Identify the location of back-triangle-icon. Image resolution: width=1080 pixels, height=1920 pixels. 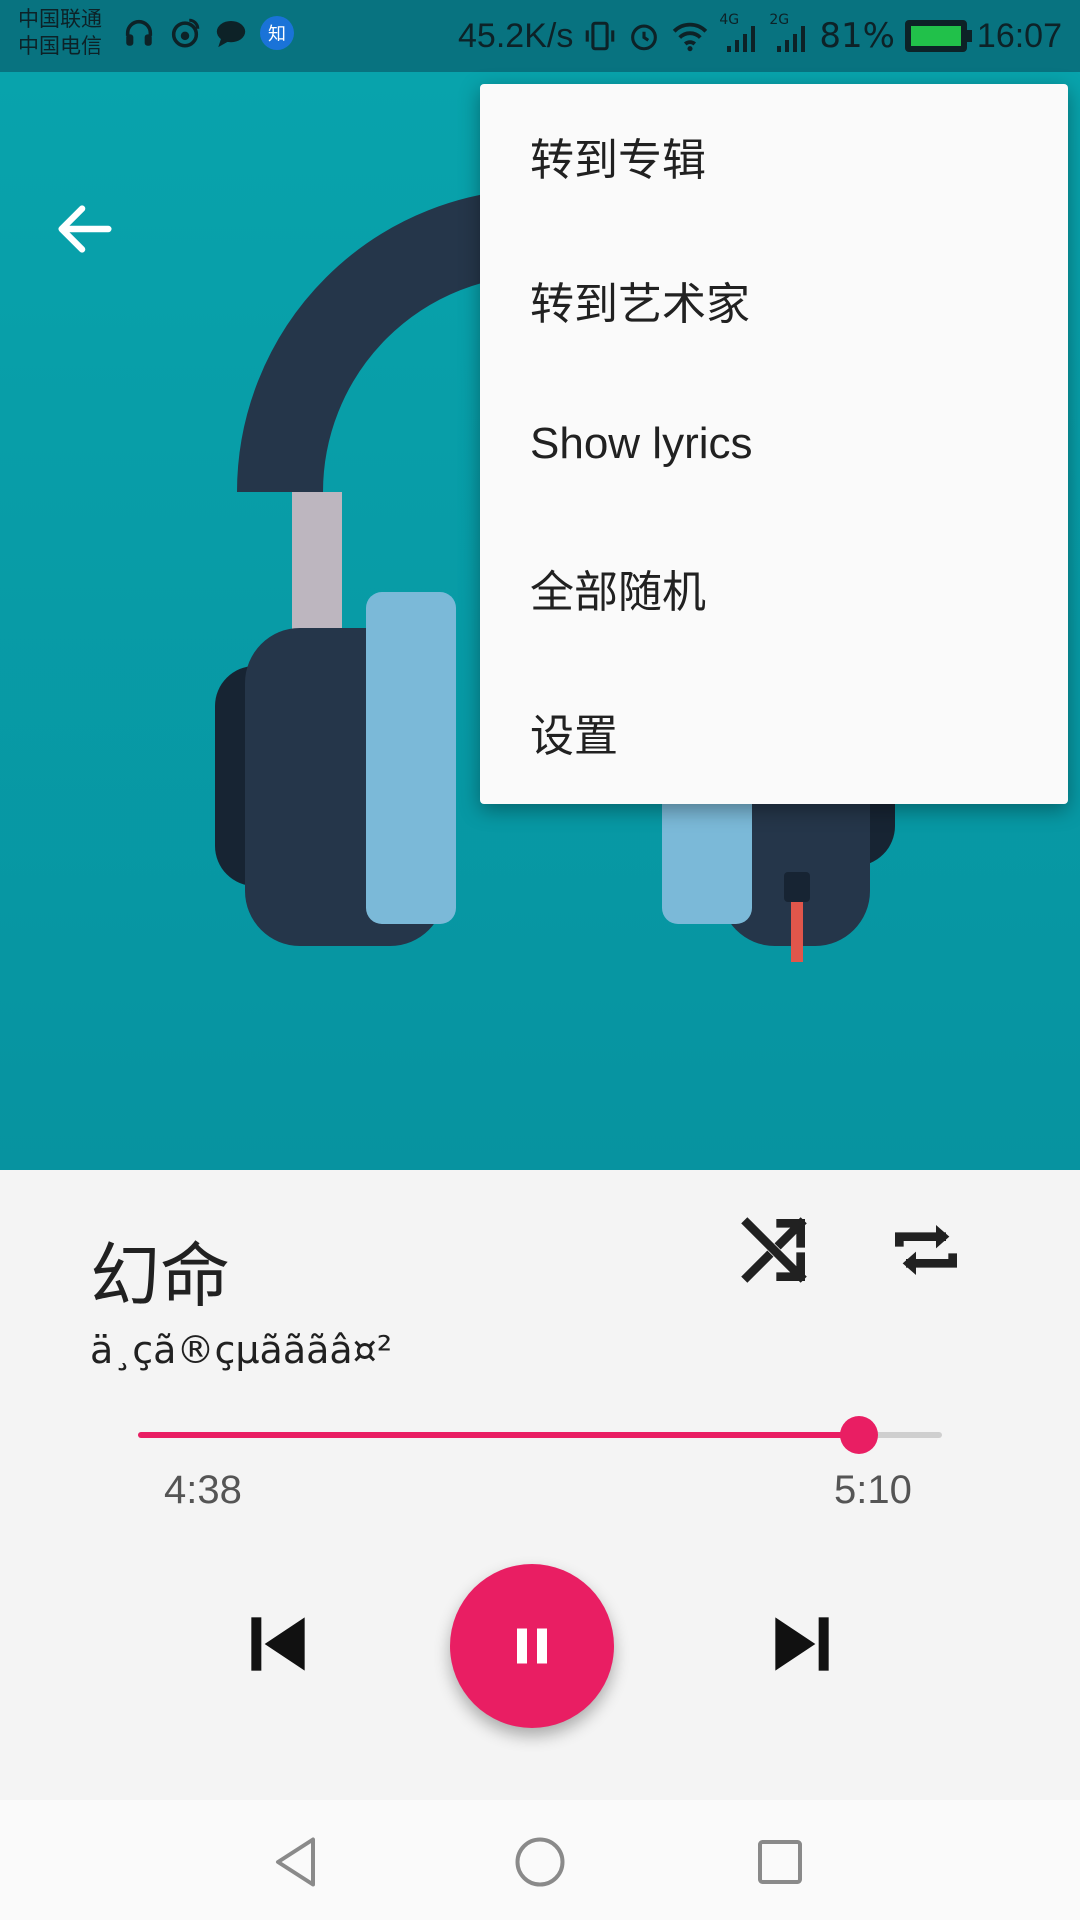
(298, 1862).